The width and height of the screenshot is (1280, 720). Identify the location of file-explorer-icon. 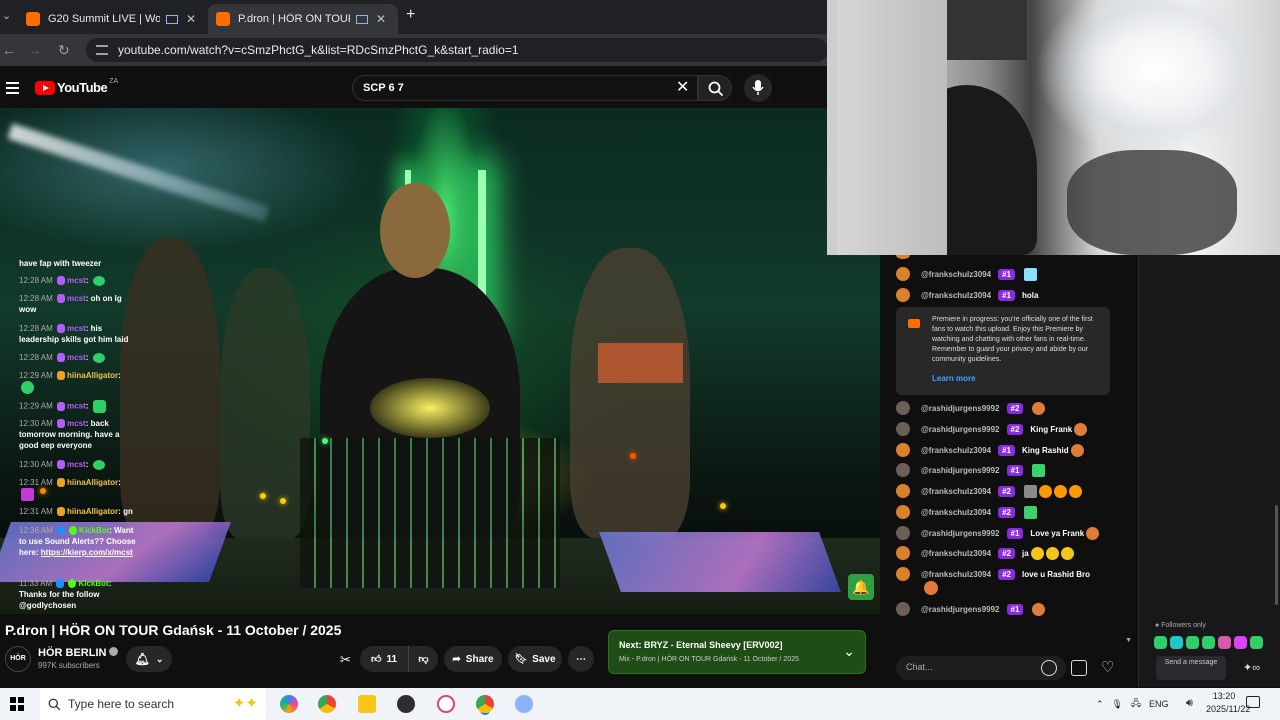
(367, 704).